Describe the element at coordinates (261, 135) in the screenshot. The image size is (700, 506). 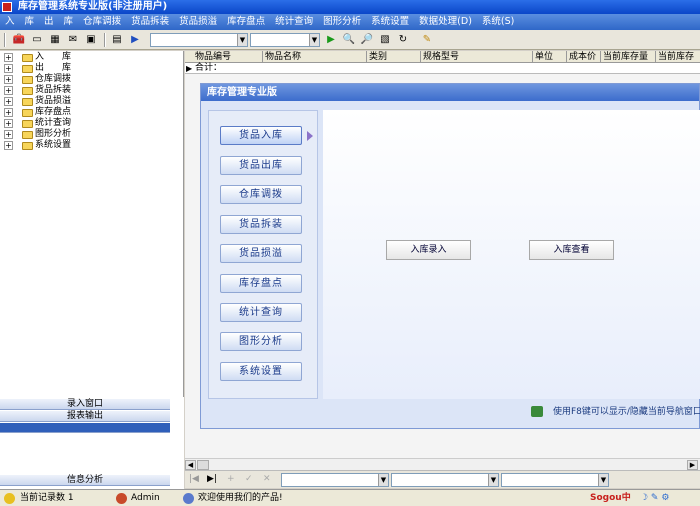
I see `goods-inbound-button: 货品入库` at that location.